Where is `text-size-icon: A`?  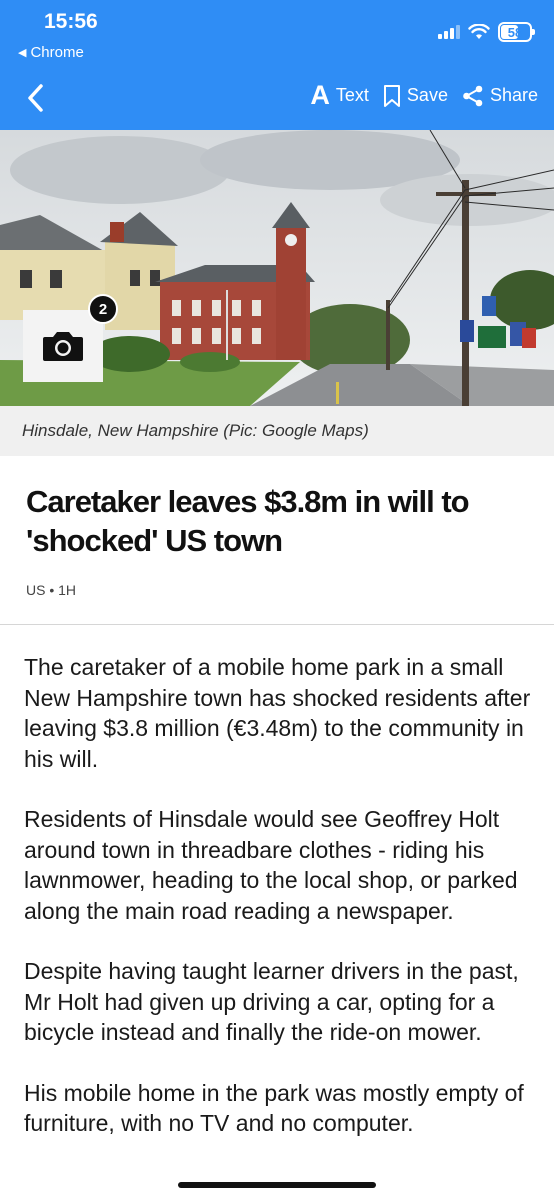
text-size-icon: A is located at coordinates (320, 95).